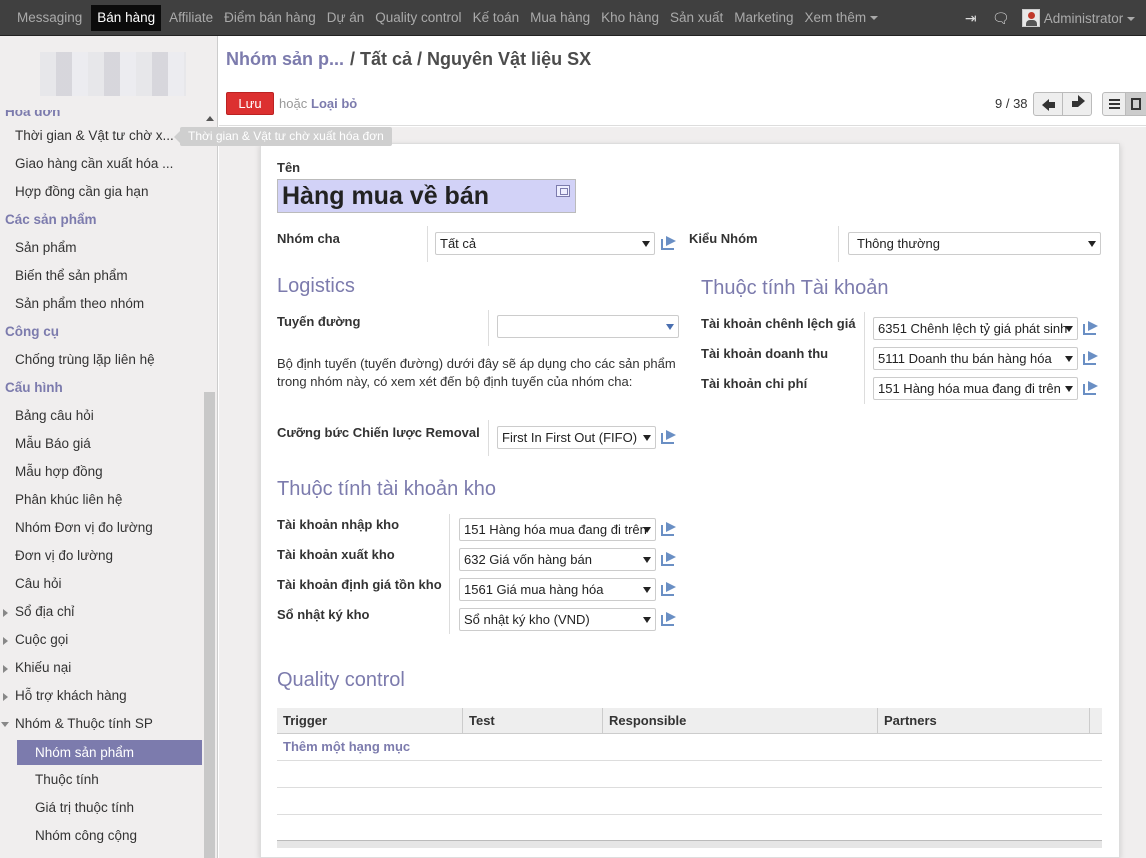 The width and height of the screenshot is (1146, 858). I want to click on sidebar-item-product-categories-attributes: Nhóm & Thuộc tính SP, so click(102, 724).